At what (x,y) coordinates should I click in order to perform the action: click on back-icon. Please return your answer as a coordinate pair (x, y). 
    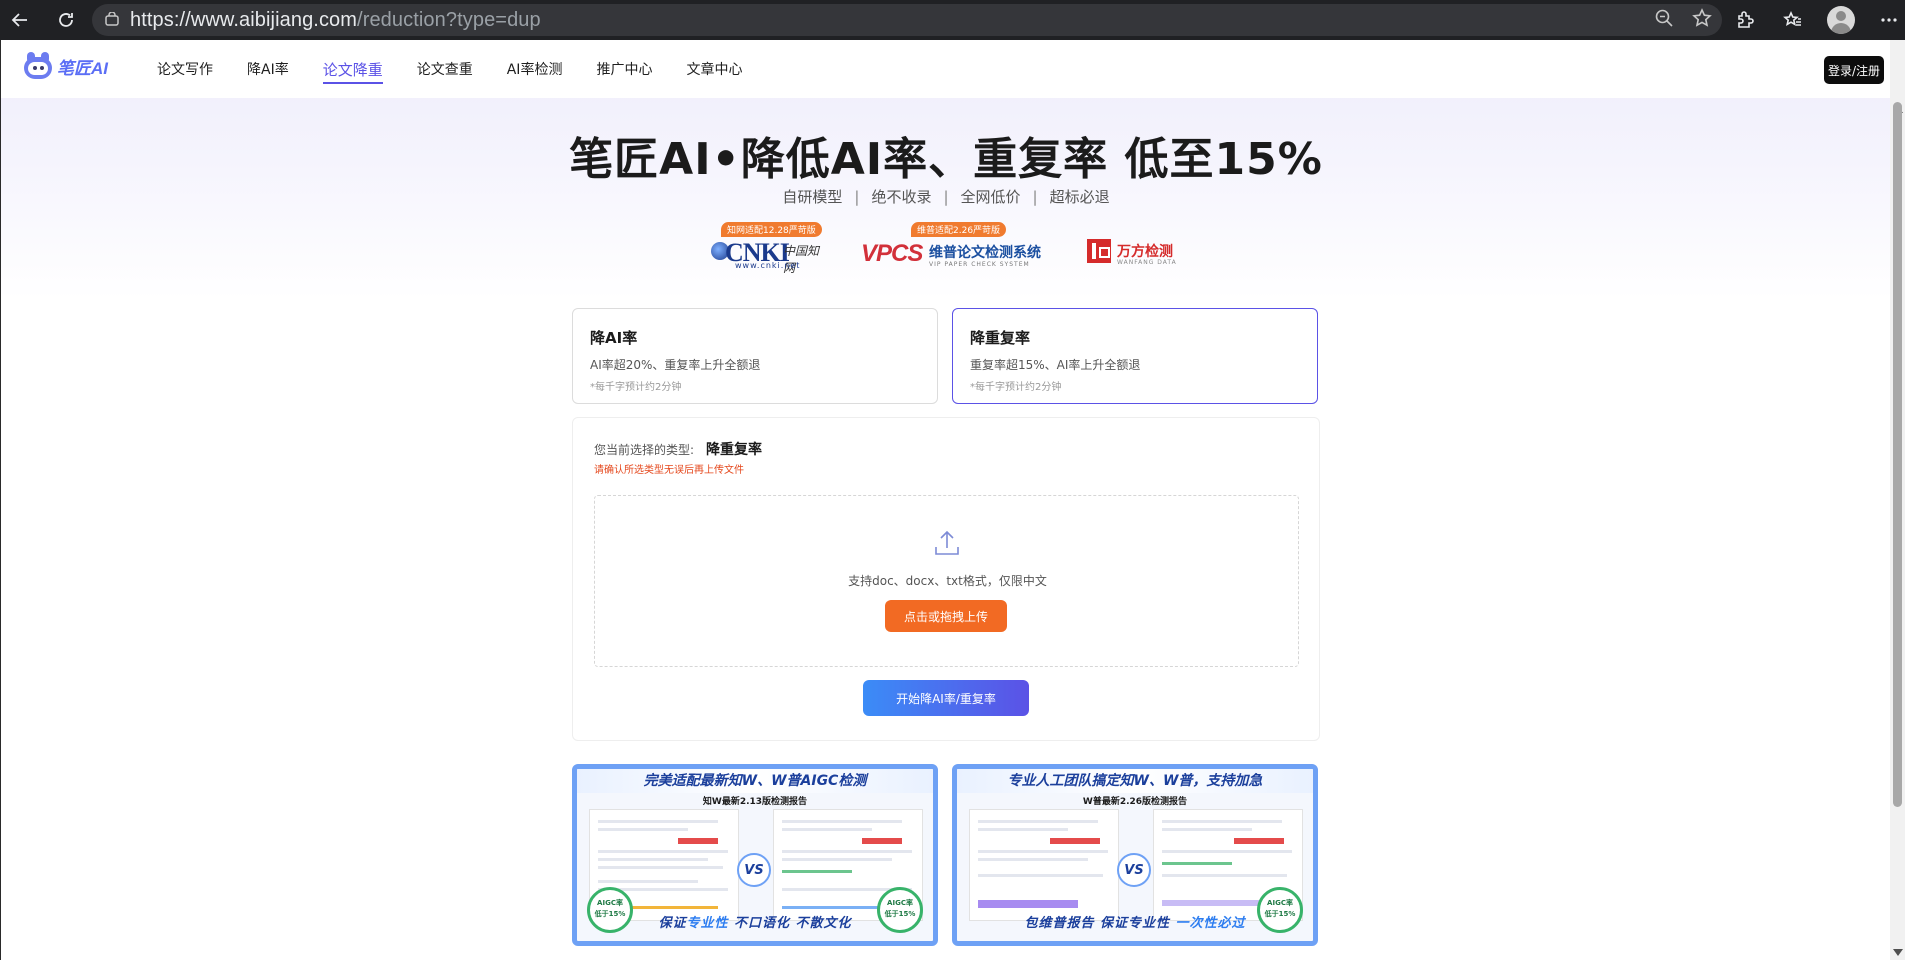
    Looking at the image, I should click on (20, 20).